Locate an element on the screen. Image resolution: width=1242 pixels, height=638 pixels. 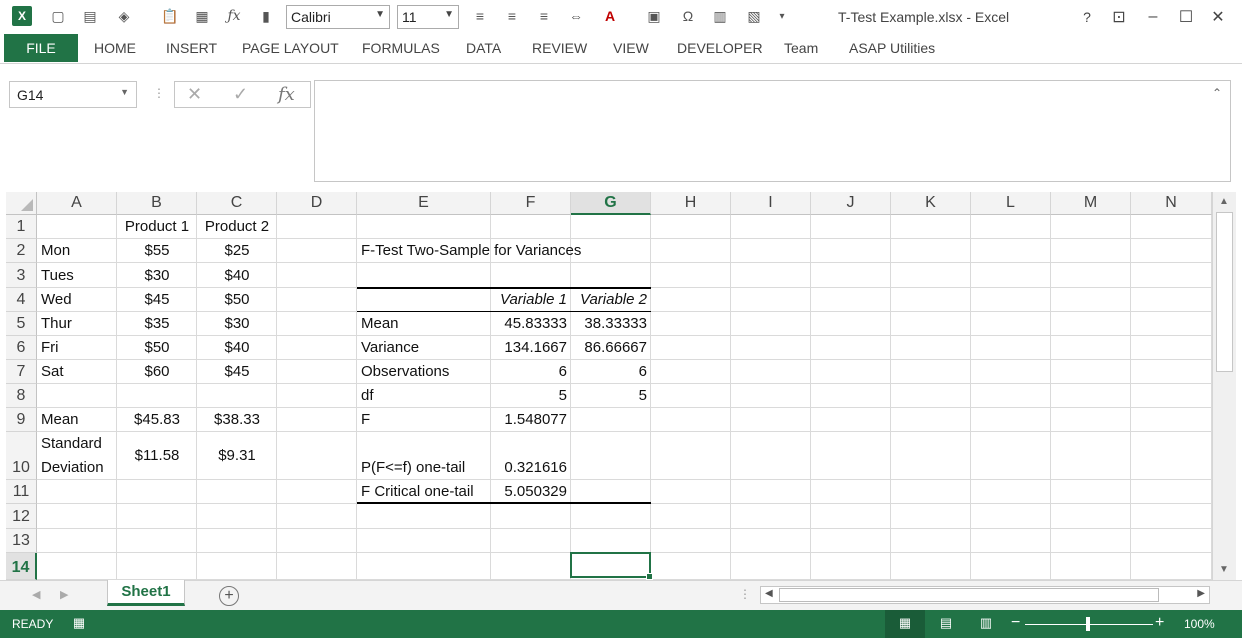
cell-f6: 134.1667 is located at coordinates (531, 348).